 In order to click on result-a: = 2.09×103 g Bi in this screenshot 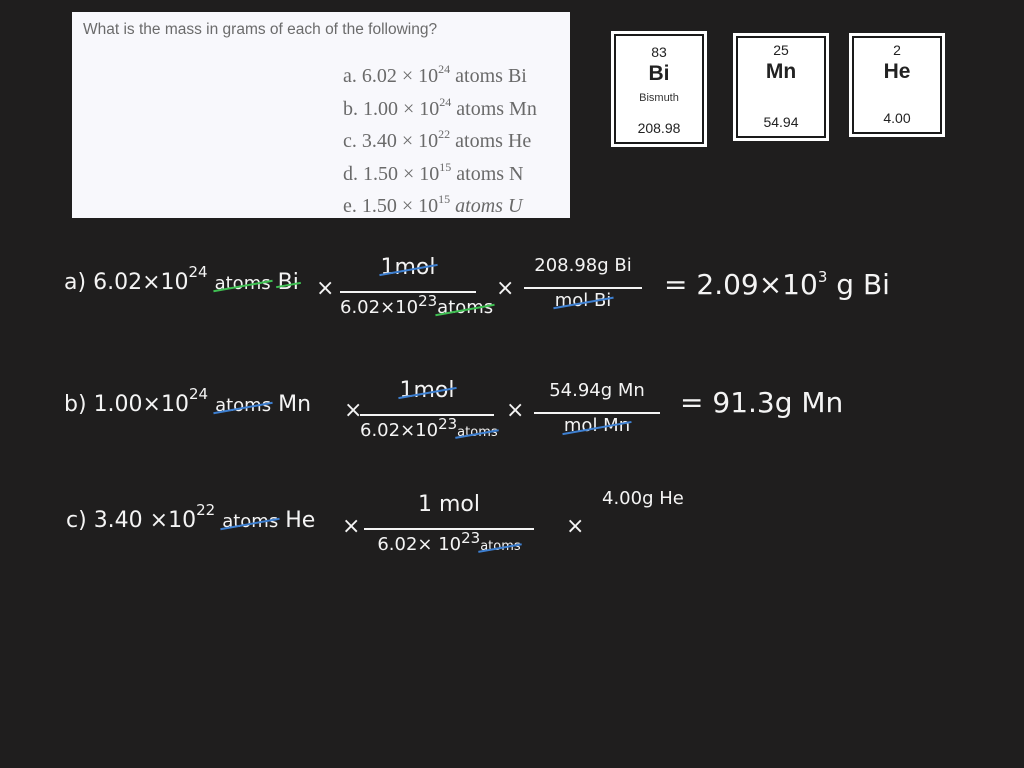, I will do `click(777, 284)`.